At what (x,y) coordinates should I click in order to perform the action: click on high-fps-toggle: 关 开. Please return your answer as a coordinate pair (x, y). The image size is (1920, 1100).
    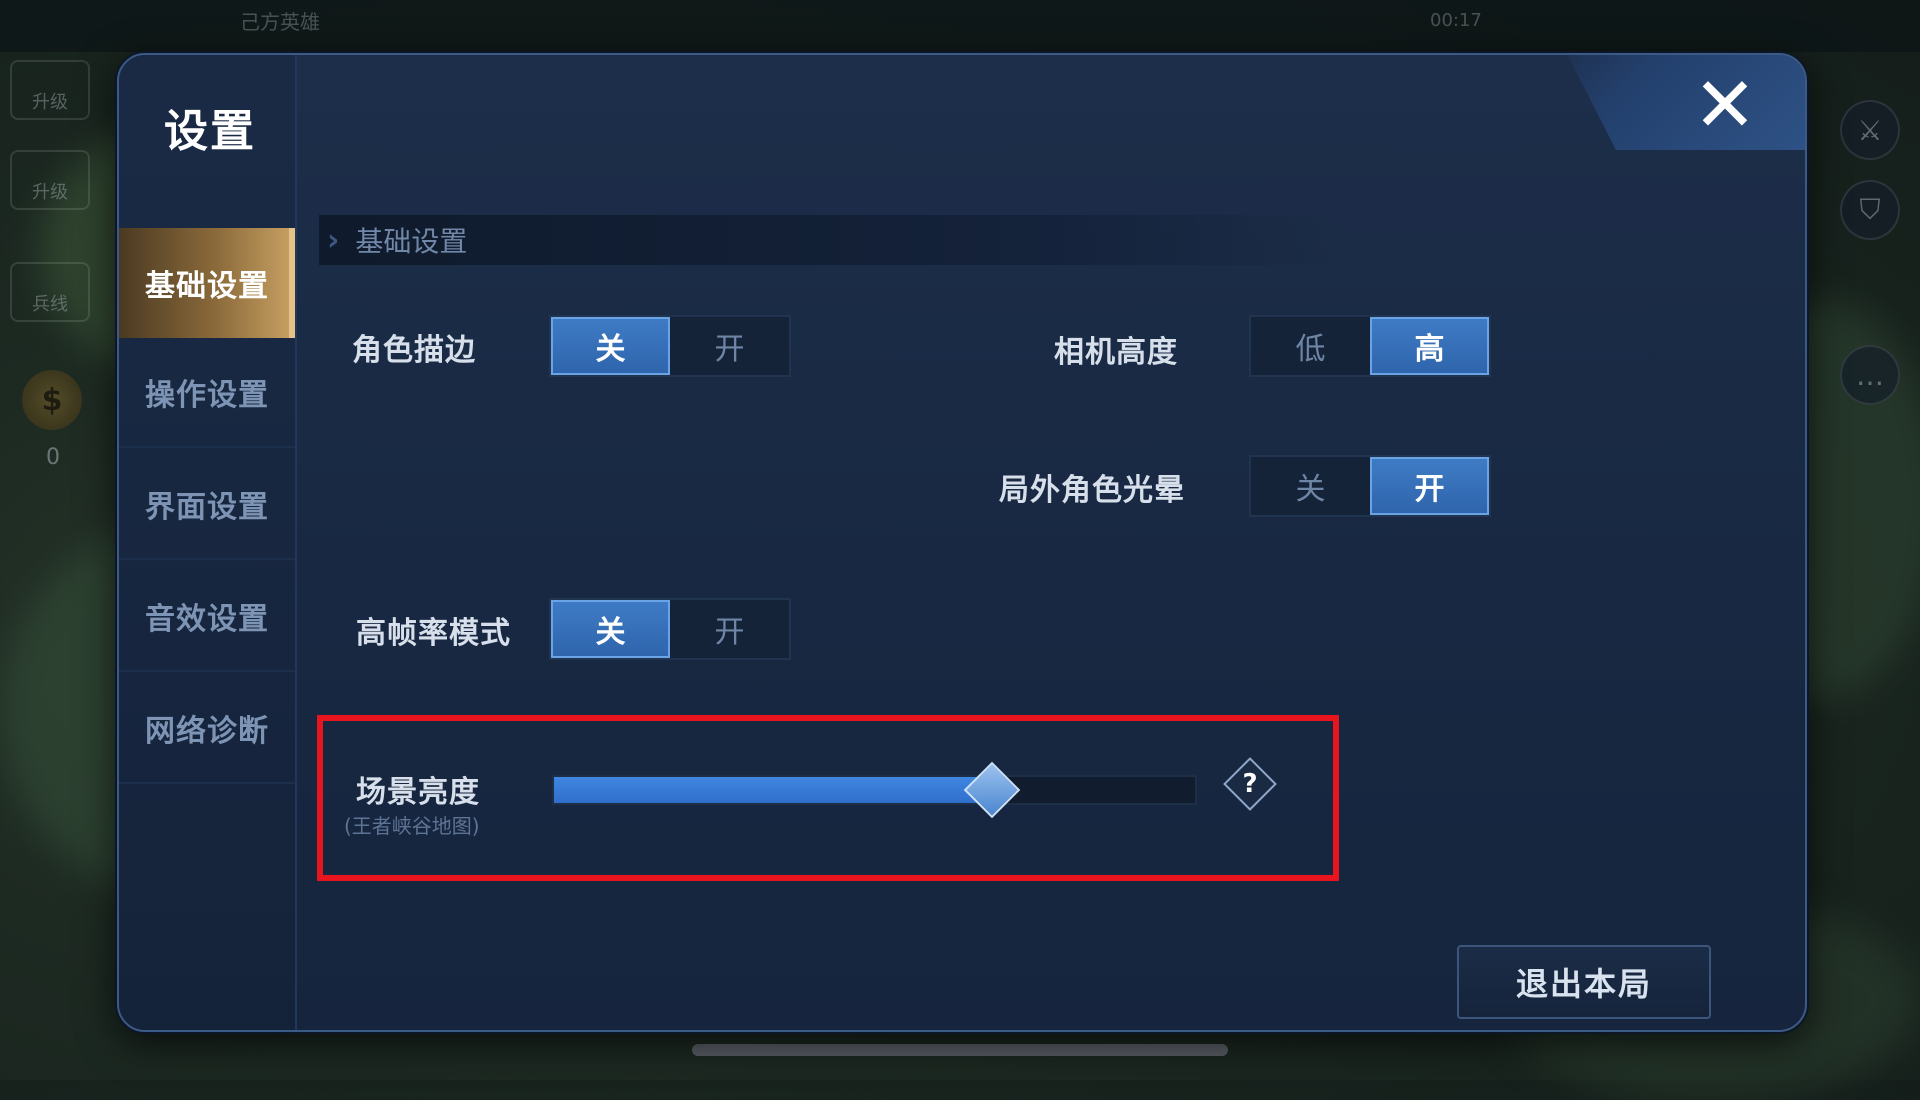
    Looking at the image, I should click on (670, 629).